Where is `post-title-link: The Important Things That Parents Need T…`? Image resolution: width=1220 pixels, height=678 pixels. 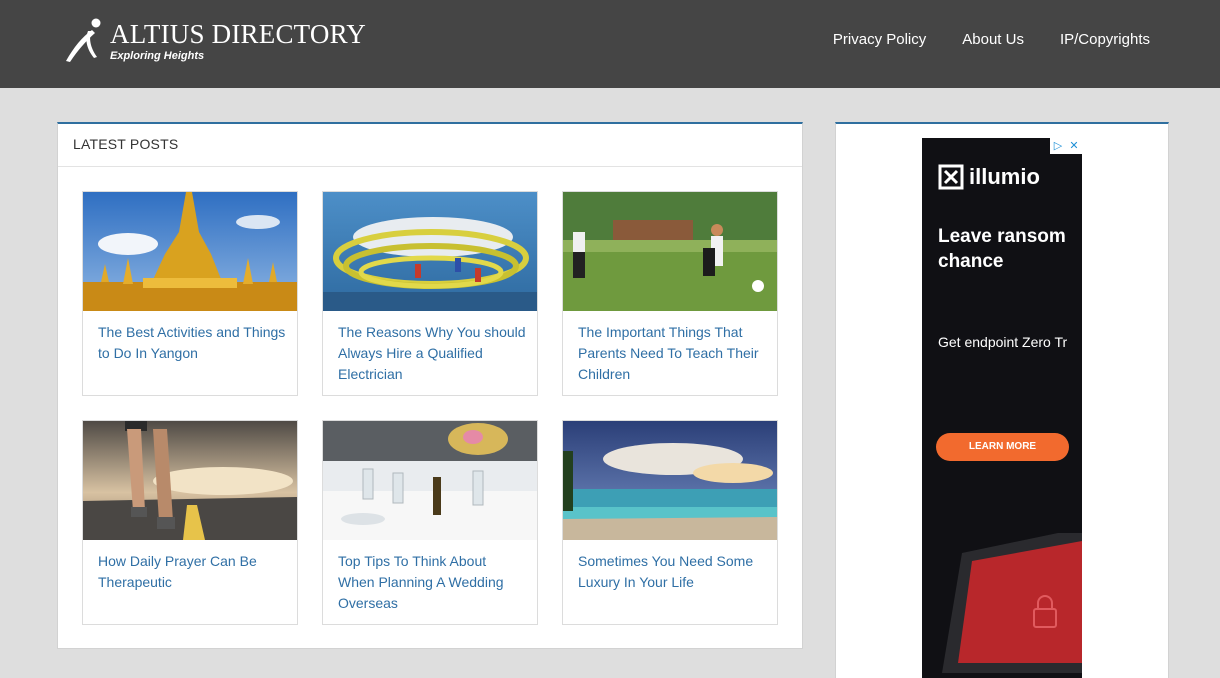 post-title-link: The Important Things That Parents Need T… is located at coordinates (672, 353).